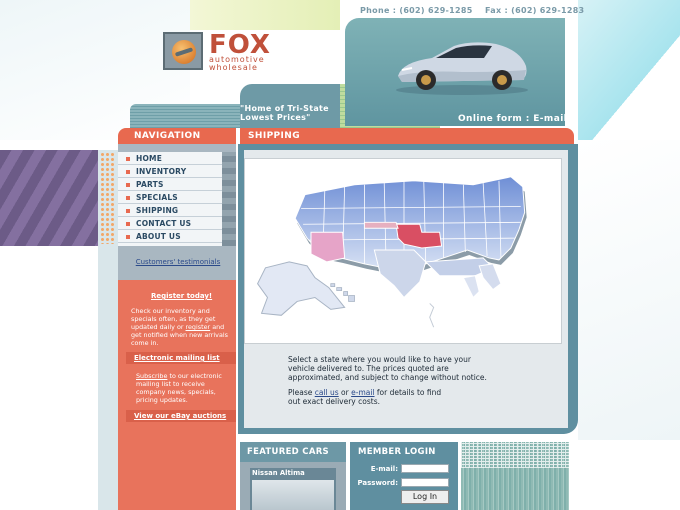 The height and width of the screenshot is (510, 680). What do you see at coordinates (162, 400) in the screenshot?
I see `mailing-text-line: pricing updates.` at bounding box center [162, 400].